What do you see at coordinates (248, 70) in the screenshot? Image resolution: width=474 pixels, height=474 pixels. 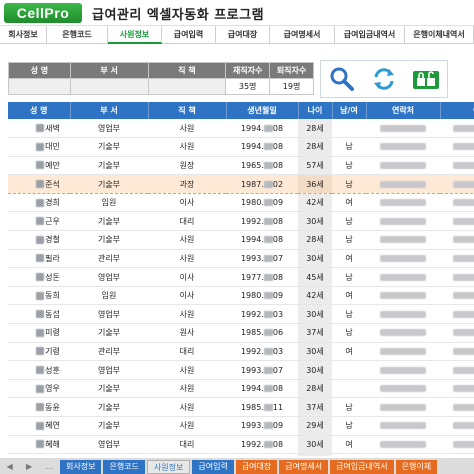 I see `summary-header-employed: 재직자수` at bounding box center [248, 70].